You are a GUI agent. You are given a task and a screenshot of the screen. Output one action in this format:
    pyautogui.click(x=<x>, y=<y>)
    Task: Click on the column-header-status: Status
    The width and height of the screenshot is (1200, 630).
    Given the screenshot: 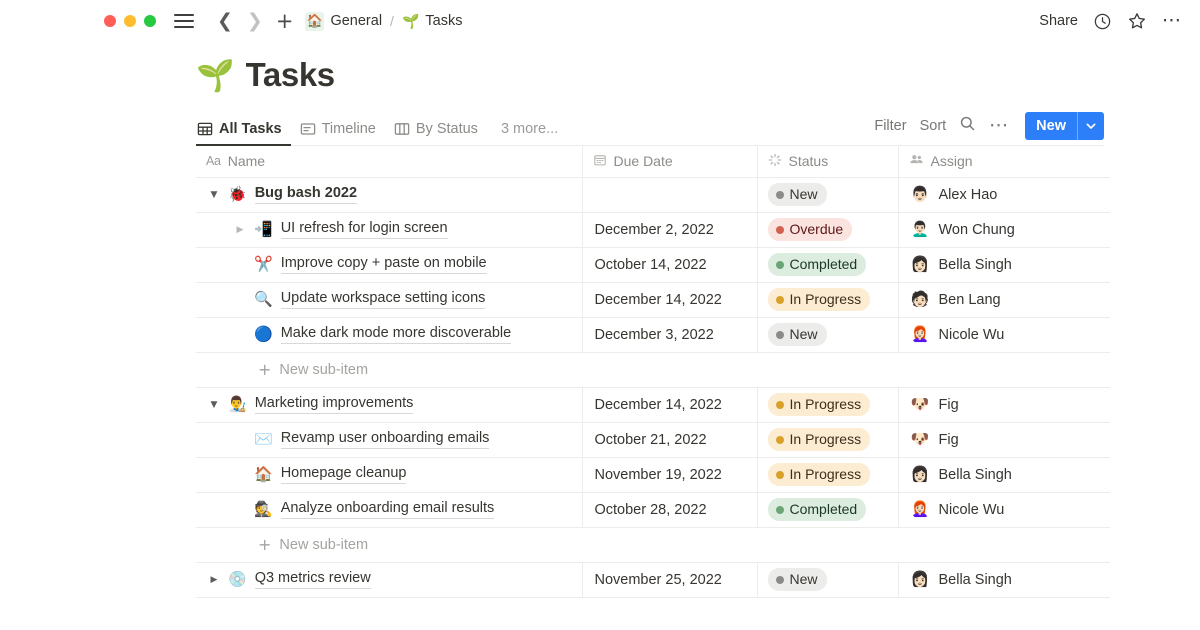 What is the action you would take?
    pyautogui.click(x=828, y=162)
    